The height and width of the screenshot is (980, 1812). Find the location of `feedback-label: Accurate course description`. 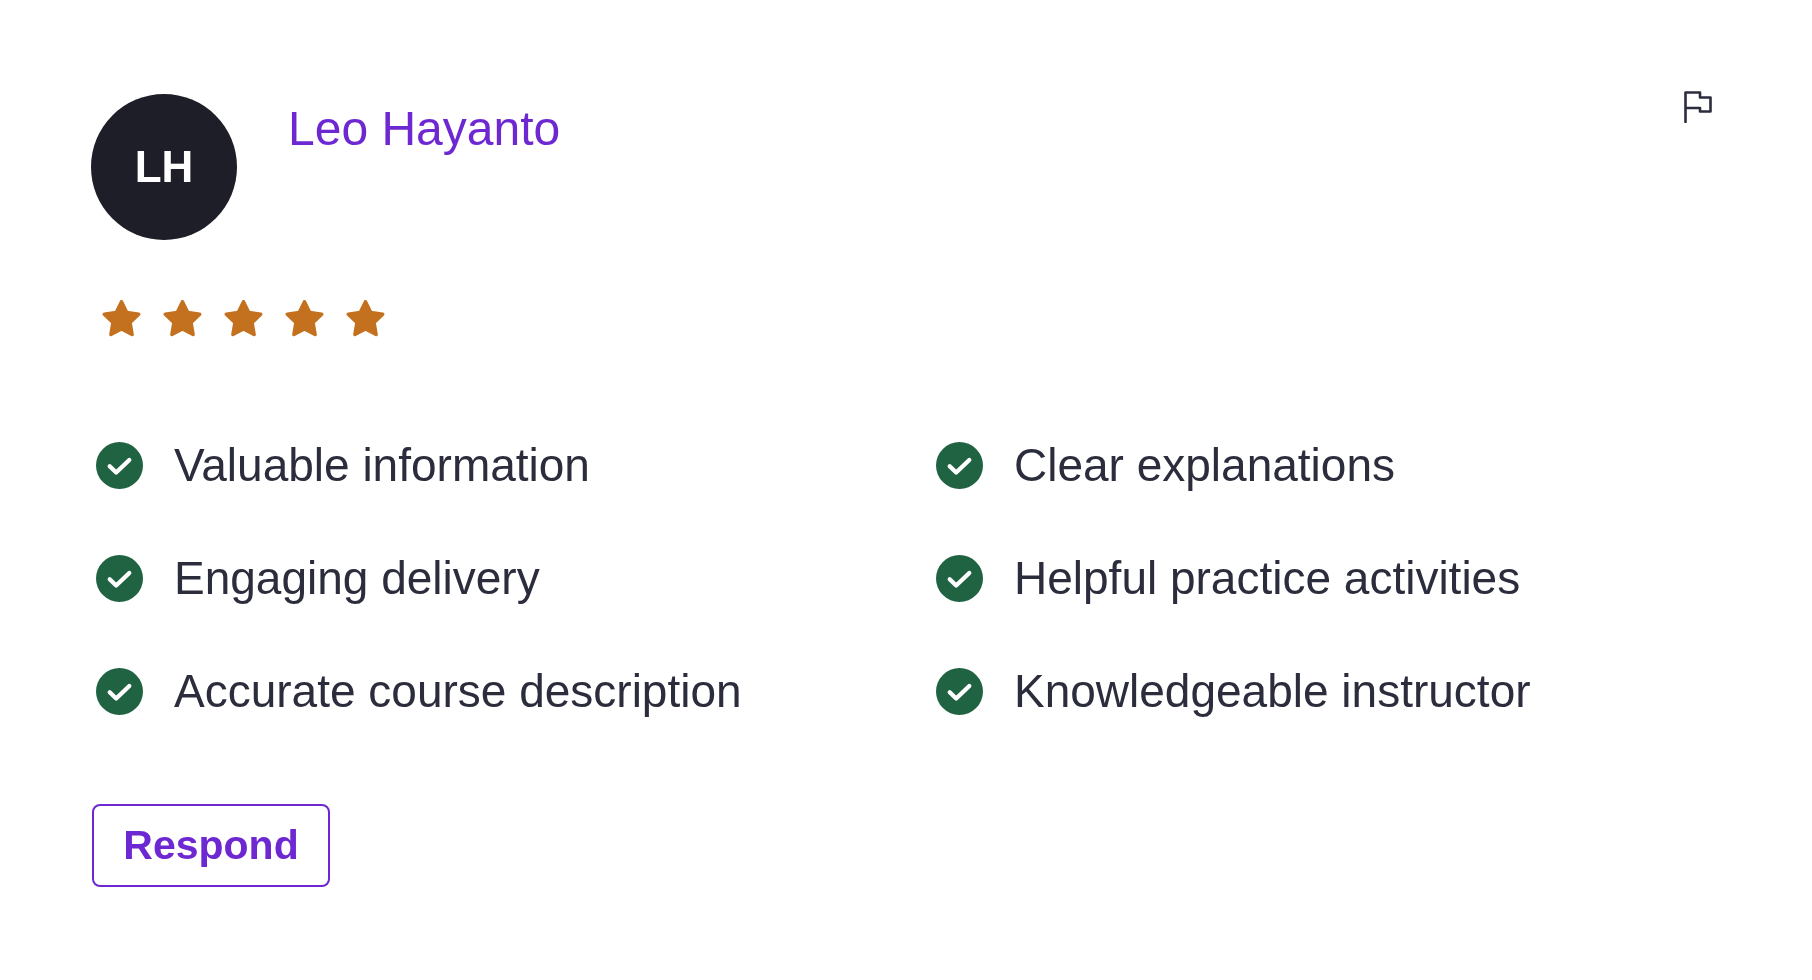

feedback-label: Accurate course description is located at coordinates (458, 691).